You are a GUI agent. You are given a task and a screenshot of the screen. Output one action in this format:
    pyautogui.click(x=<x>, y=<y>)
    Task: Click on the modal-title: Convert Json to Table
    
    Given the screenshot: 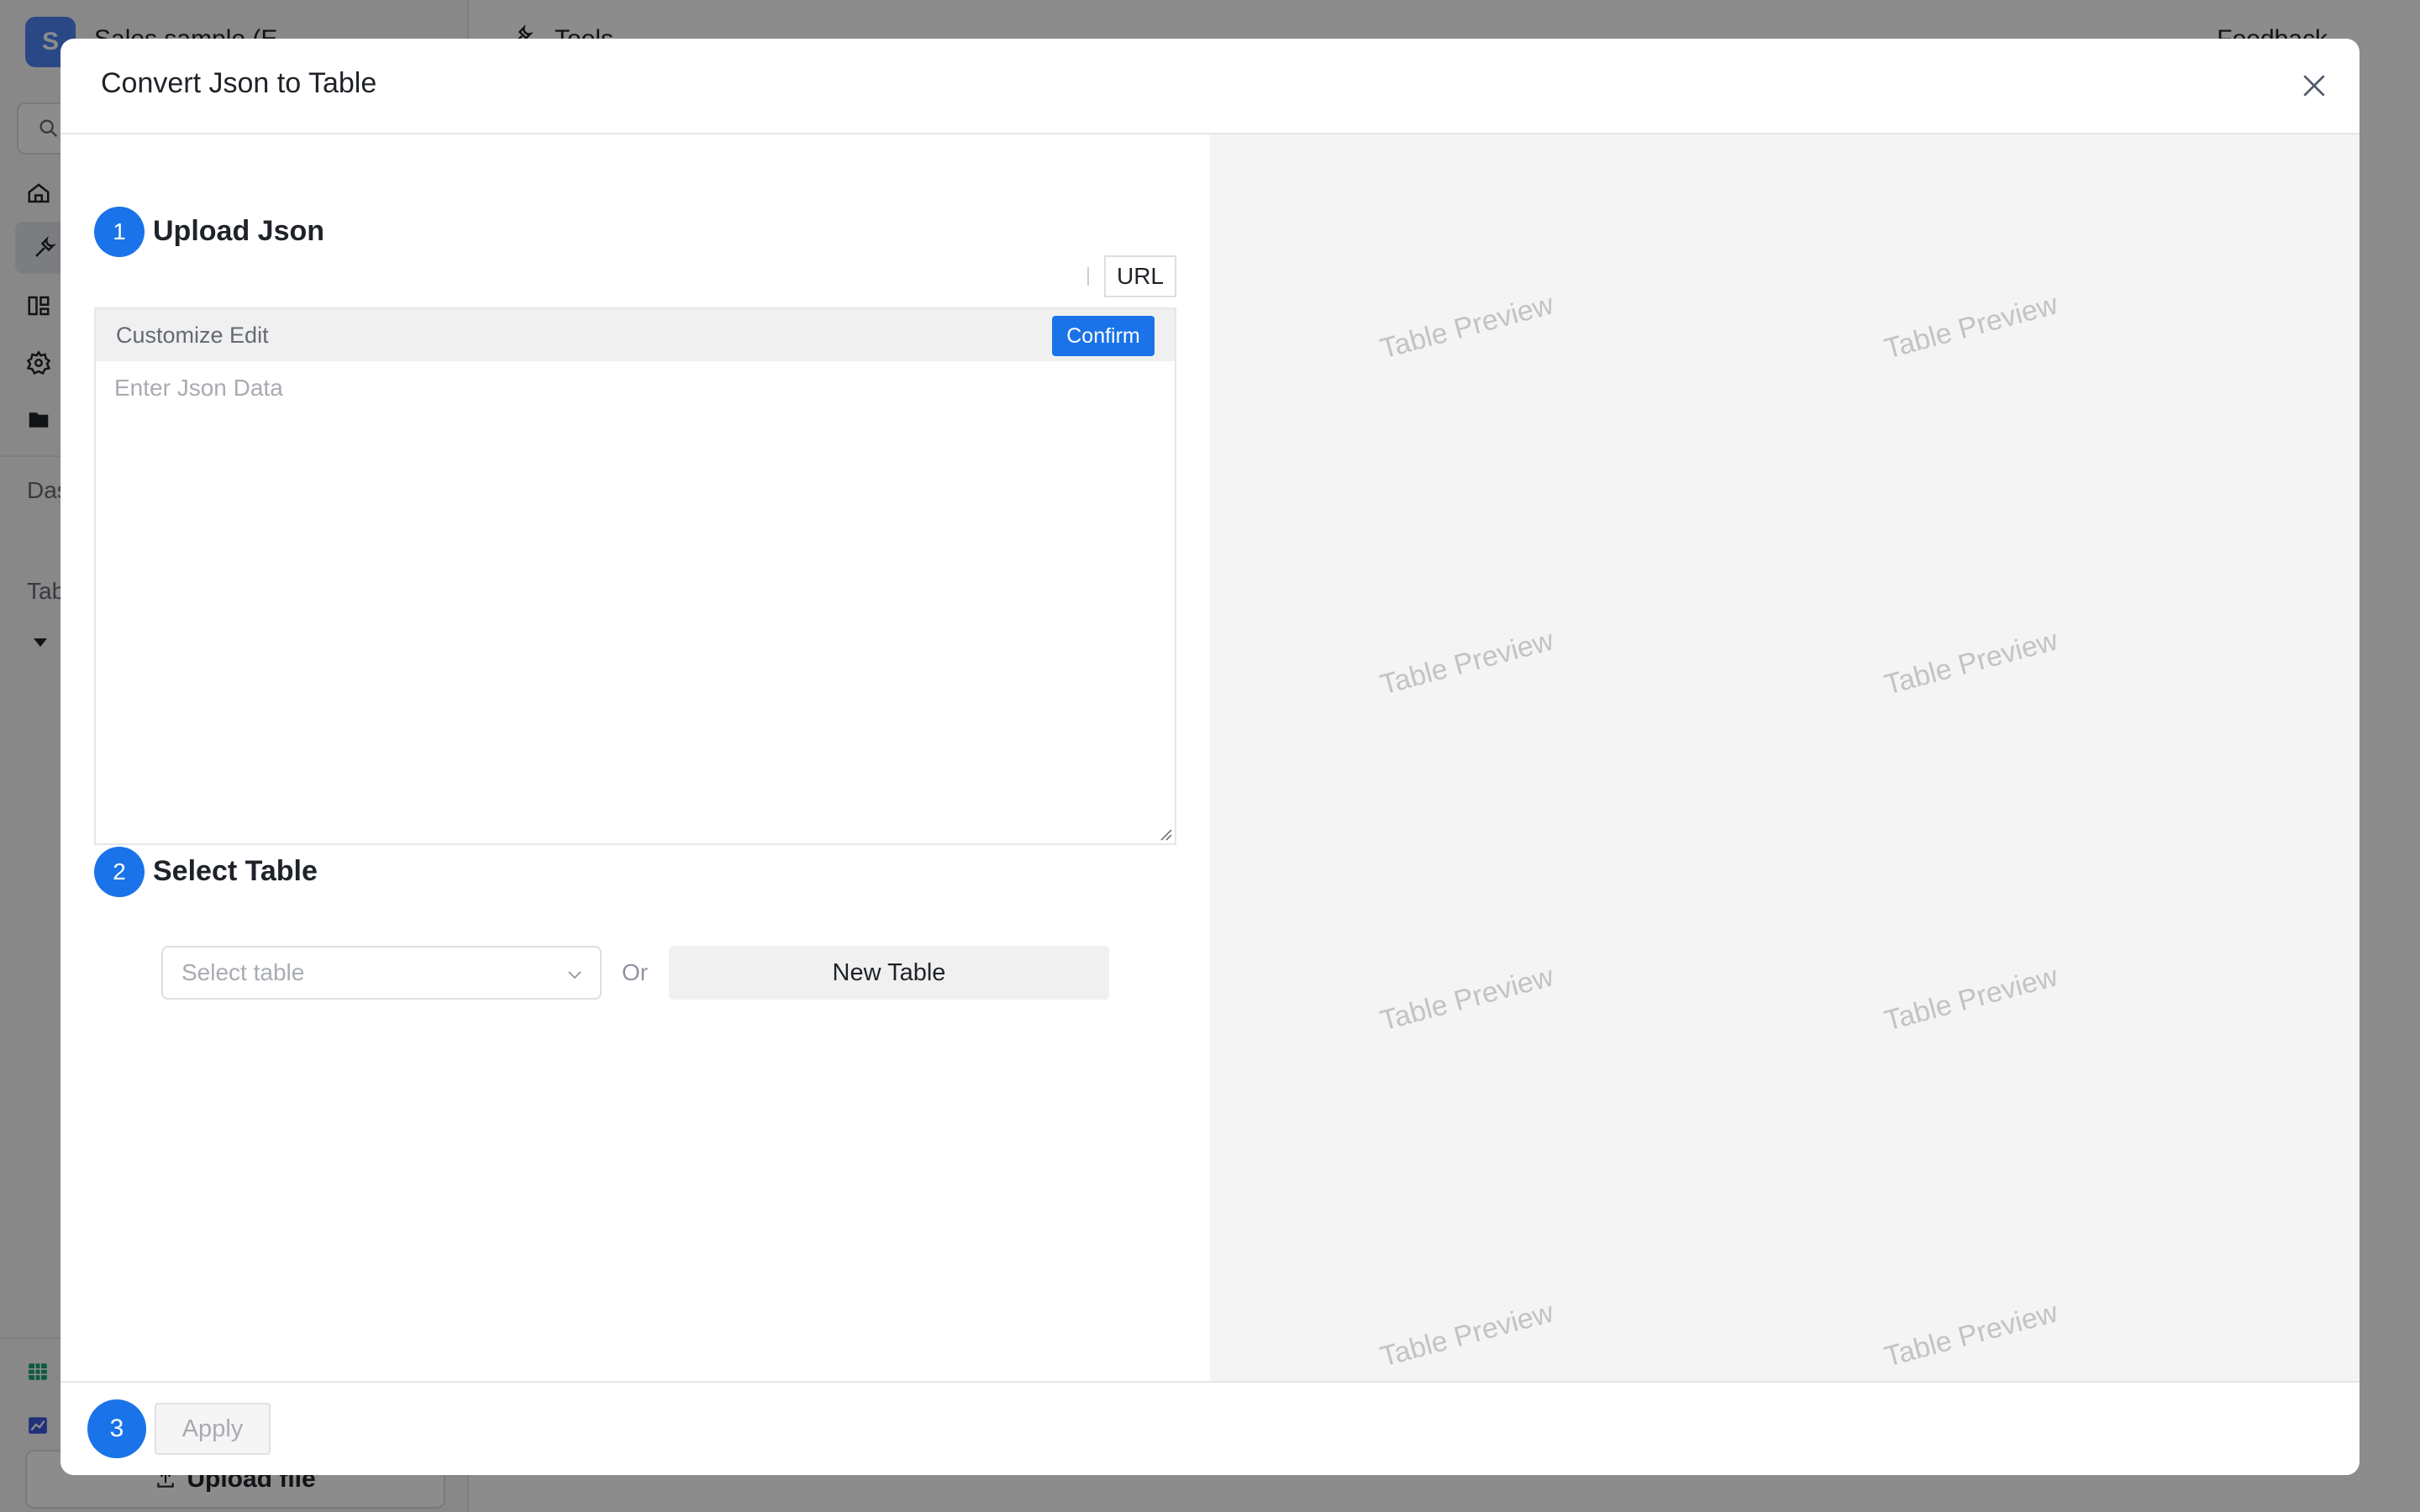 What is the action you would take?
    pyautogui.click(x=239, y=83)
    